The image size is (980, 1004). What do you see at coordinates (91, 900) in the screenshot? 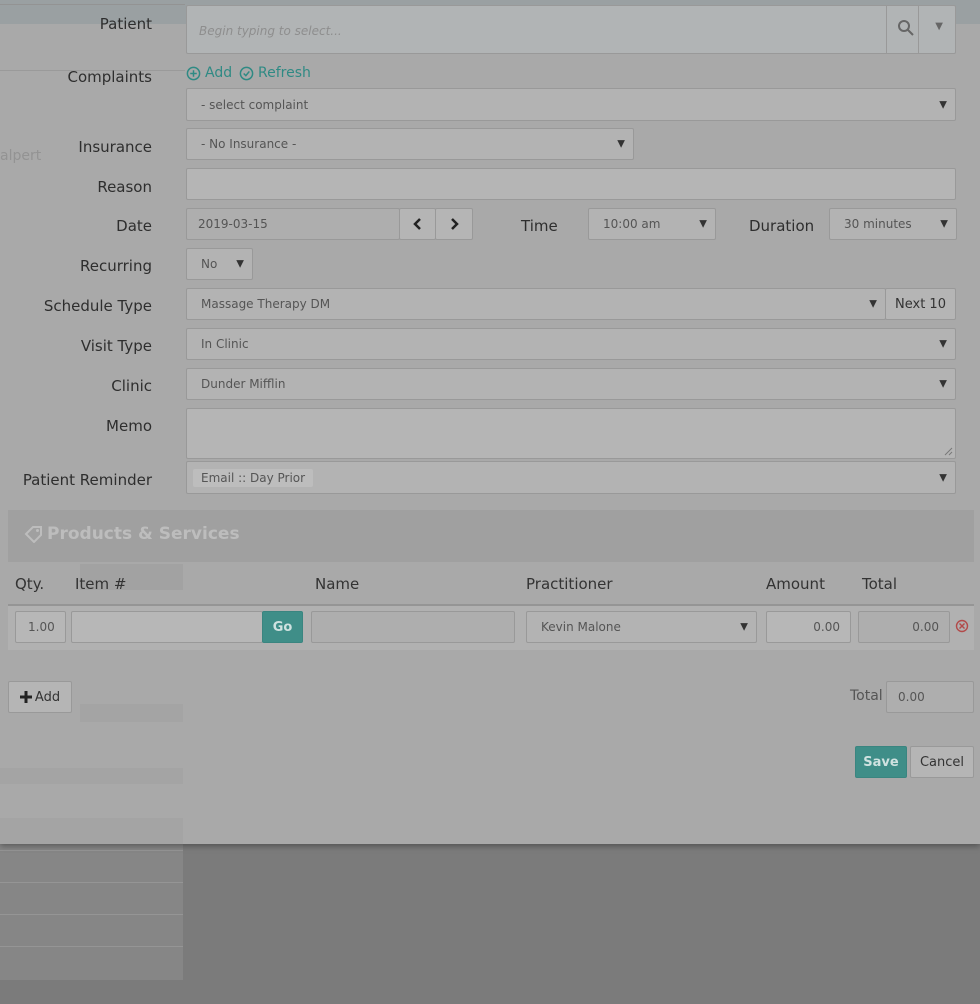
I see `background-sidebar` at bounding box center [91, 900].